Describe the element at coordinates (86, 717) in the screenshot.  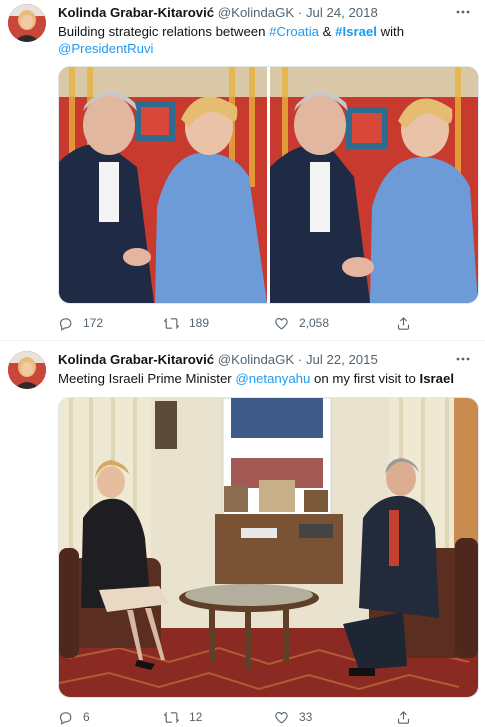
I see `reply-count: 6` at that location.